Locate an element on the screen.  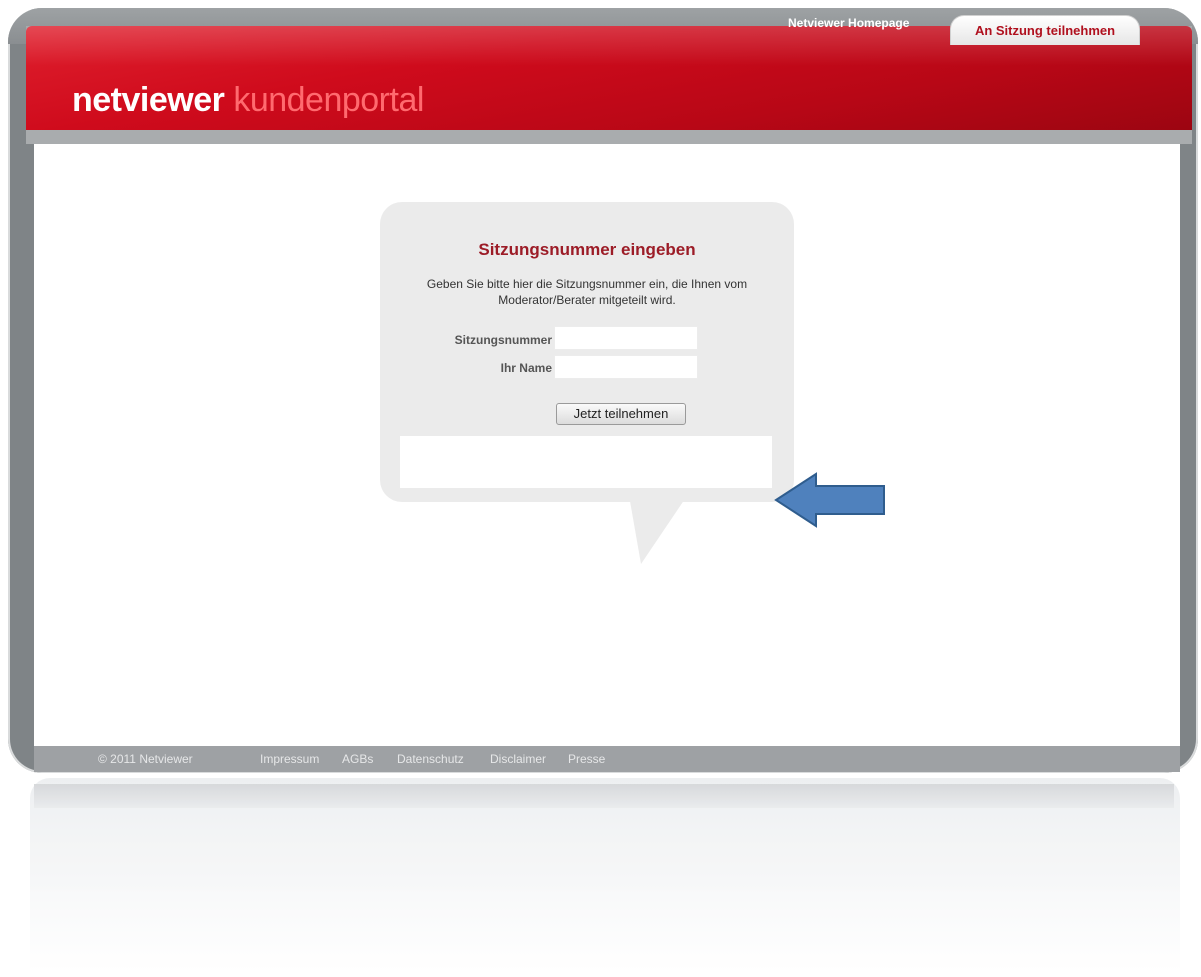
logo: netviewer kundenportal is located at coordinates (248, 100).